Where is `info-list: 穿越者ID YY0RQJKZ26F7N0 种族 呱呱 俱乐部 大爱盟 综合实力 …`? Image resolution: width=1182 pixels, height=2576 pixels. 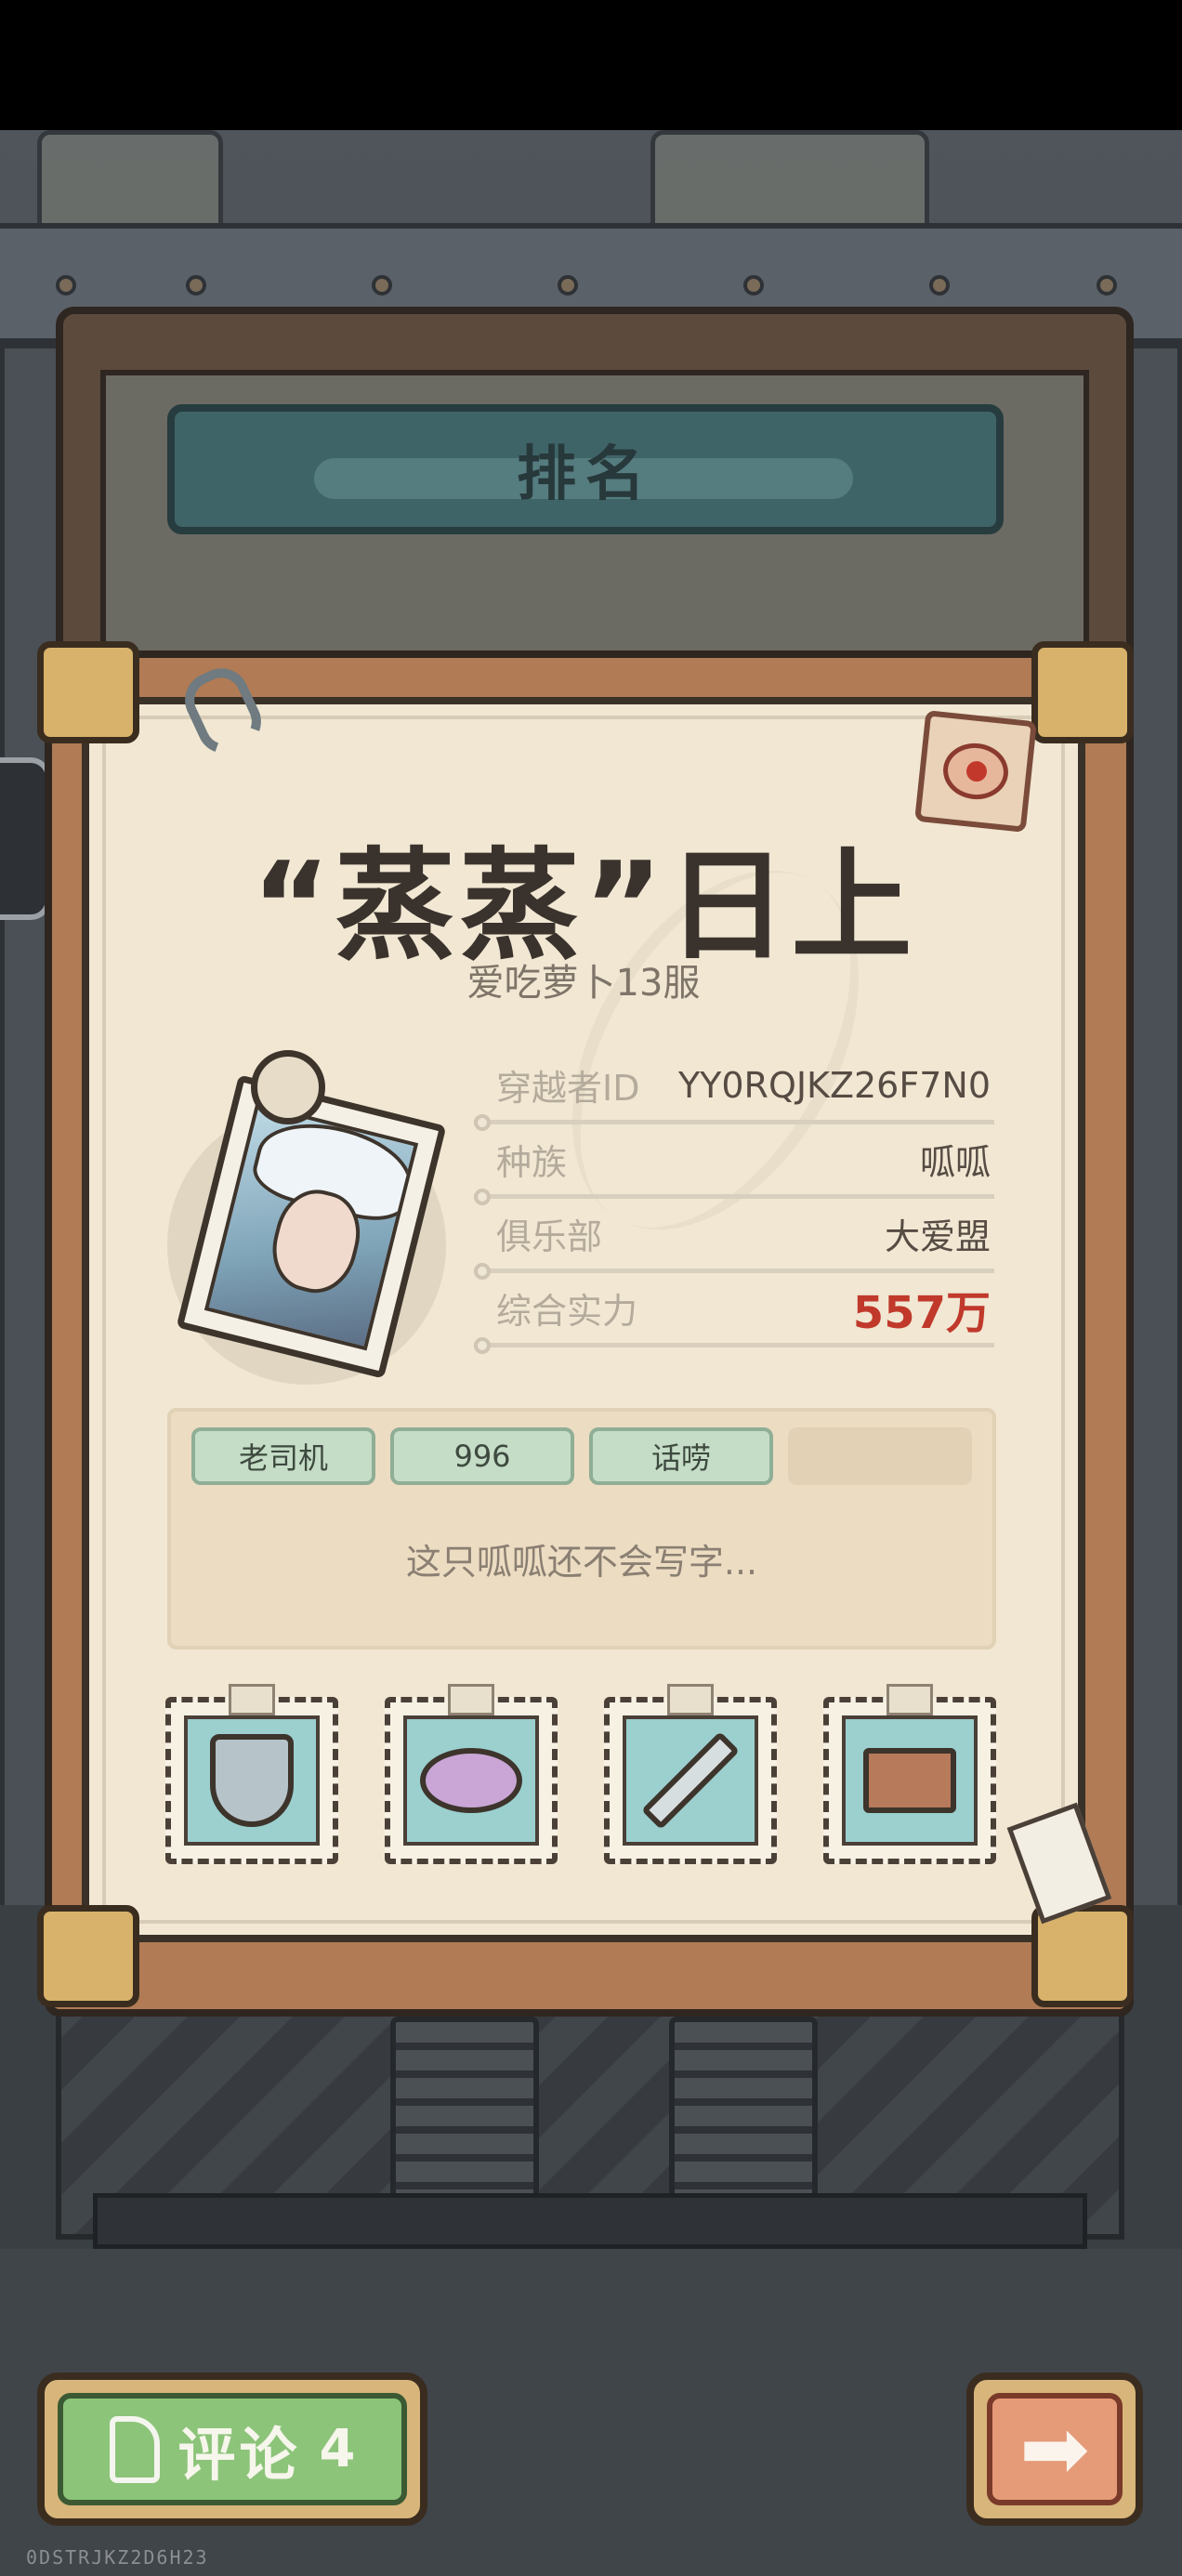 info-list: 穿越者ID YY0RQJKZ26F7N0 种族 呱呱 俱乐部 大爱盟 综合实力 … is located at coordinates (734, 1202).